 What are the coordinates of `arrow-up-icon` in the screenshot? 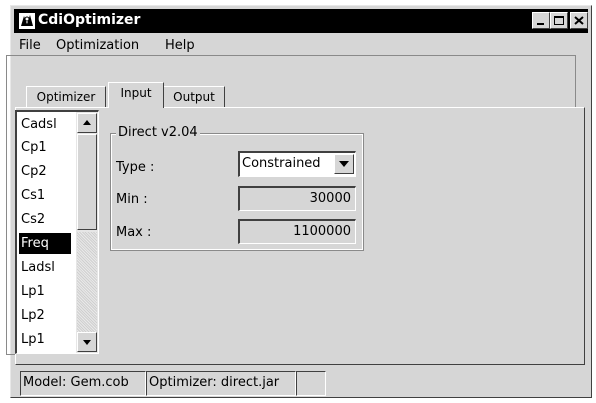 It's located at (87, 122).